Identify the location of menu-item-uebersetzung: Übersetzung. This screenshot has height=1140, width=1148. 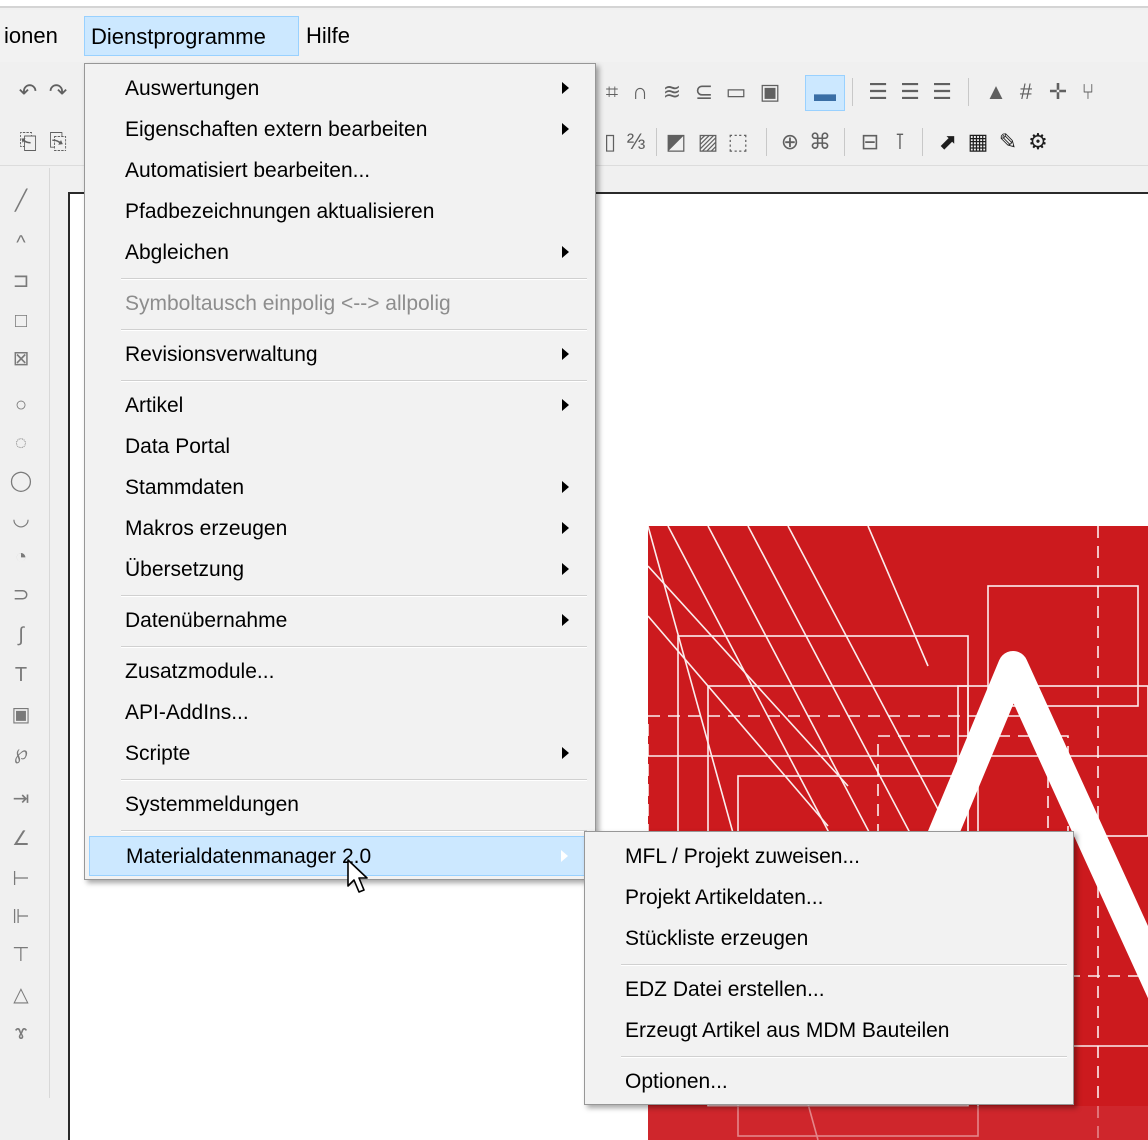
(340, 570).